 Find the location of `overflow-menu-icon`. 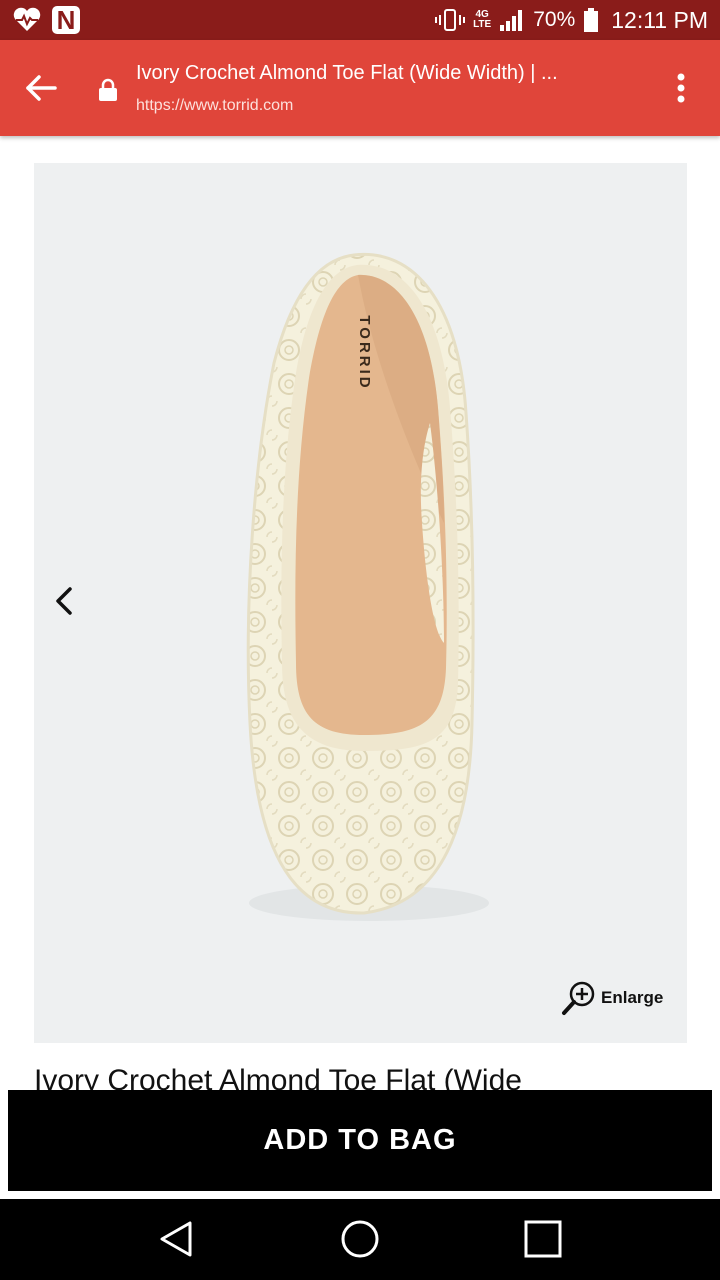

overflow-menu-icon is located at coordinates (681, 88).